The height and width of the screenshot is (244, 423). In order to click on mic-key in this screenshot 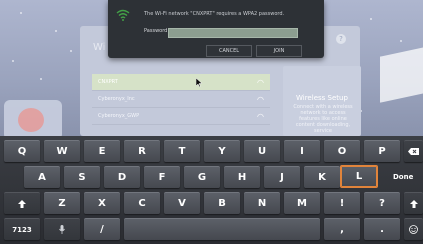, I will do `click(62, 229)`.